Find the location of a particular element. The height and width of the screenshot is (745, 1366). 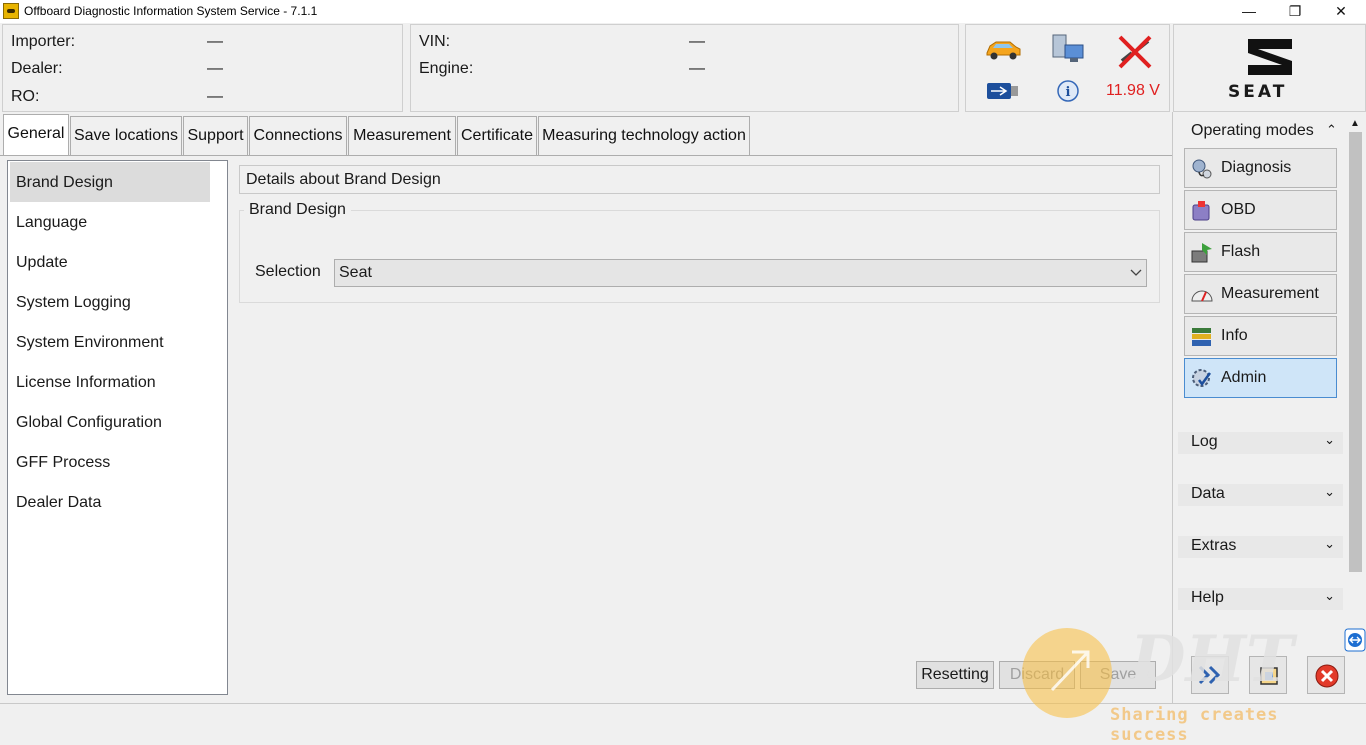

ro-label: RO: is located at coordinates (25, 97).